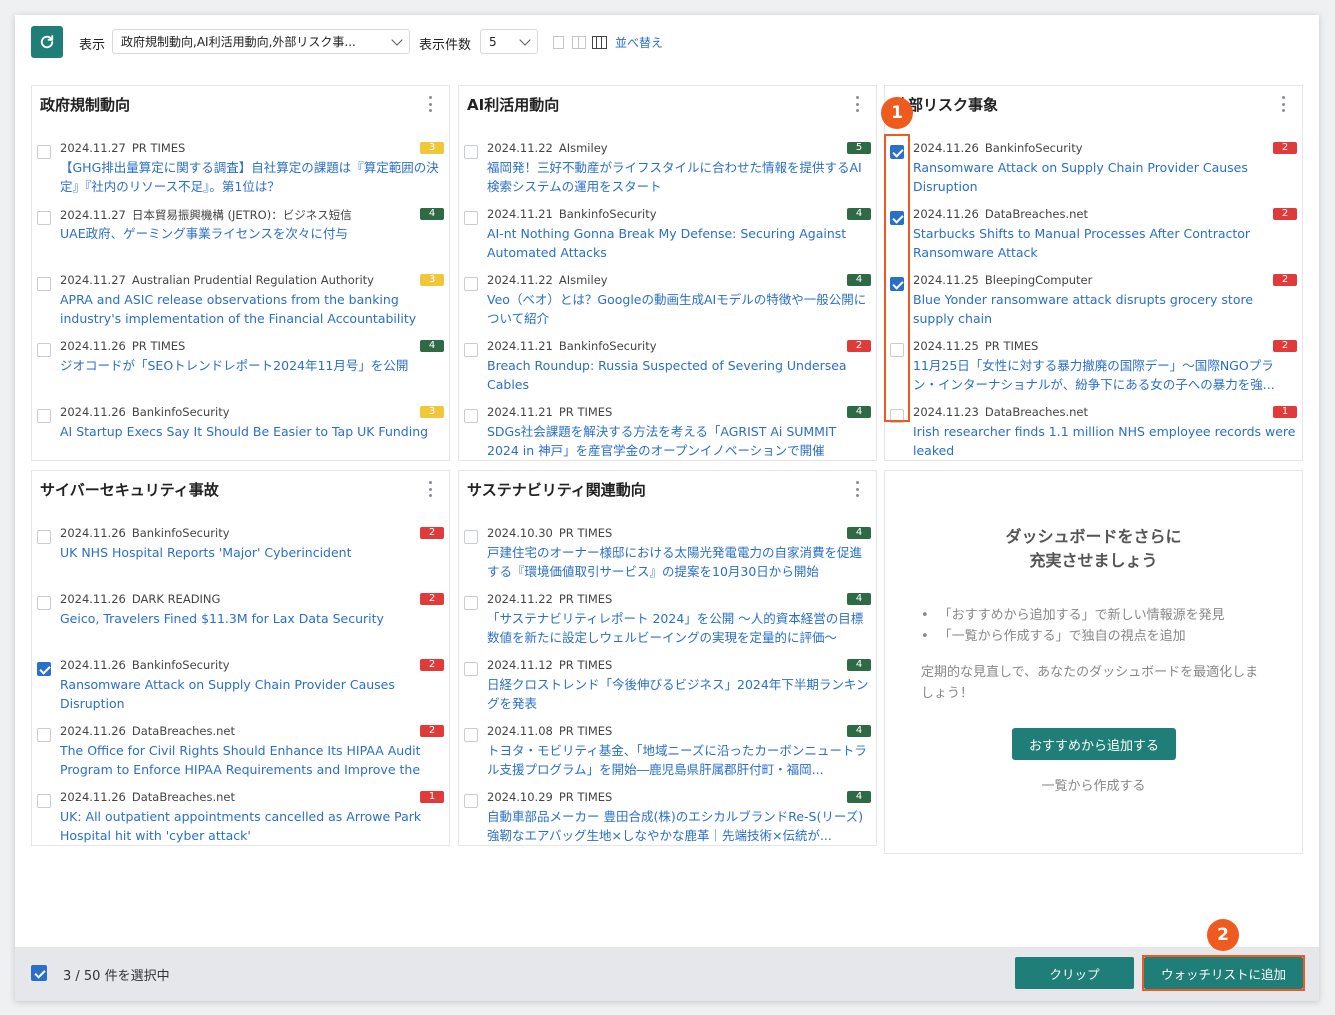 This screenshot has width=1335, height=1015. Describe the element at coordinates (251, 233) in the screenshot. I see `article-link: UAE政府、ゲーミング事業ライセンスを次々に付与` at that location.